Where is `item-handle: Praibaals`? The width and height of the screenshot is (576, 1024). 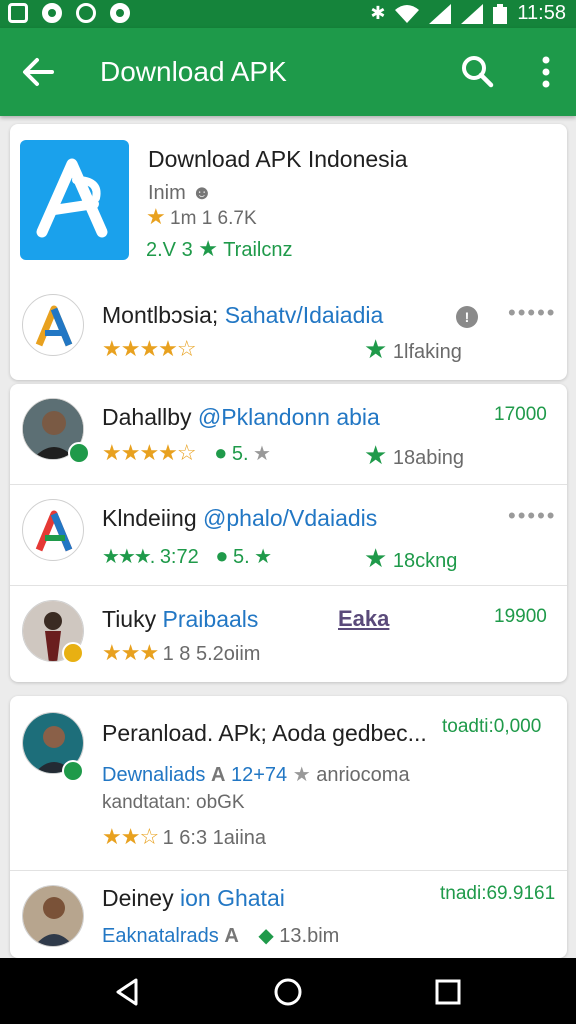
item-handle: Praibaals is located at coordinates (211, 619).